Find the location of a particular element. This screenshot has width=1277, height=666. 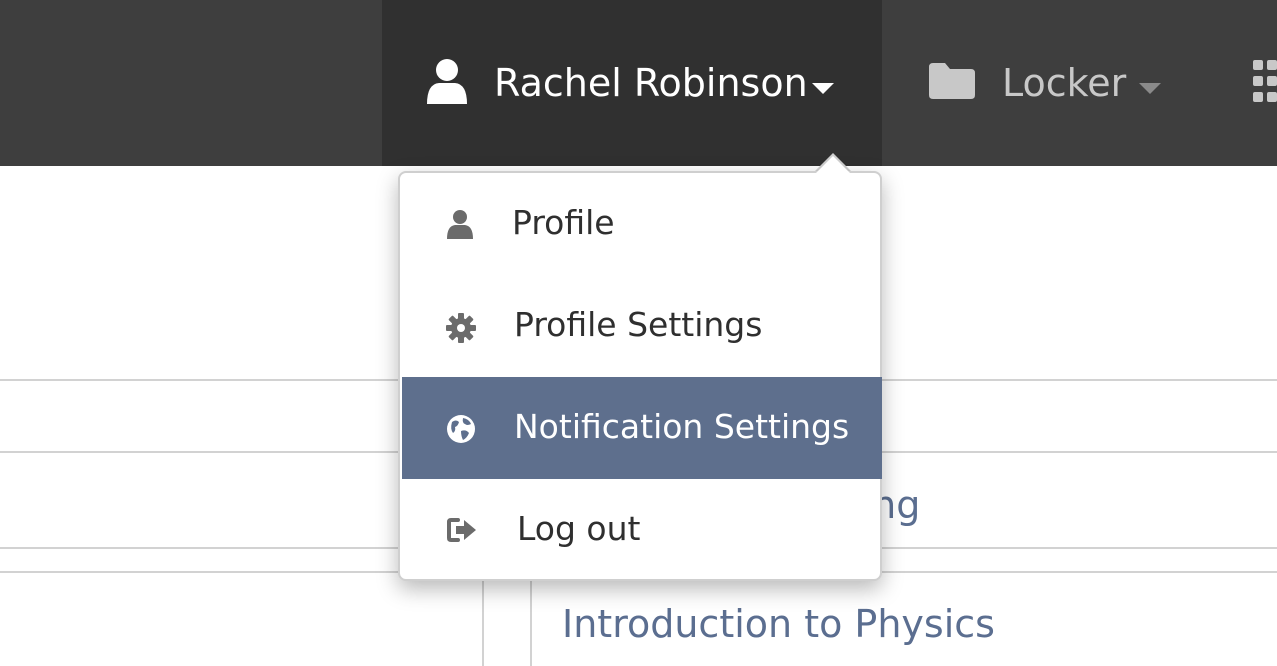

globe-icon is located at coordinates (461, 429).